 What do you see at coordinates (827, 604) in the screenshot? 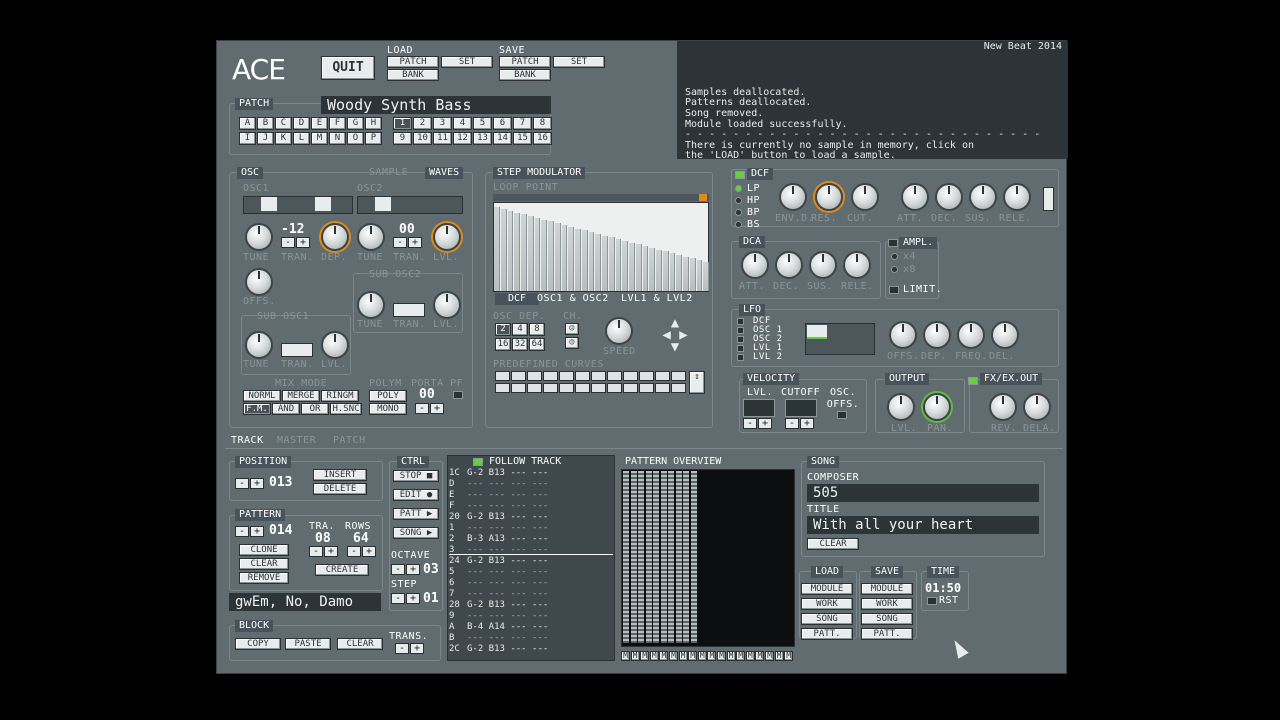
I see `file-load-button: WORK` at bounding box center [827, 604].